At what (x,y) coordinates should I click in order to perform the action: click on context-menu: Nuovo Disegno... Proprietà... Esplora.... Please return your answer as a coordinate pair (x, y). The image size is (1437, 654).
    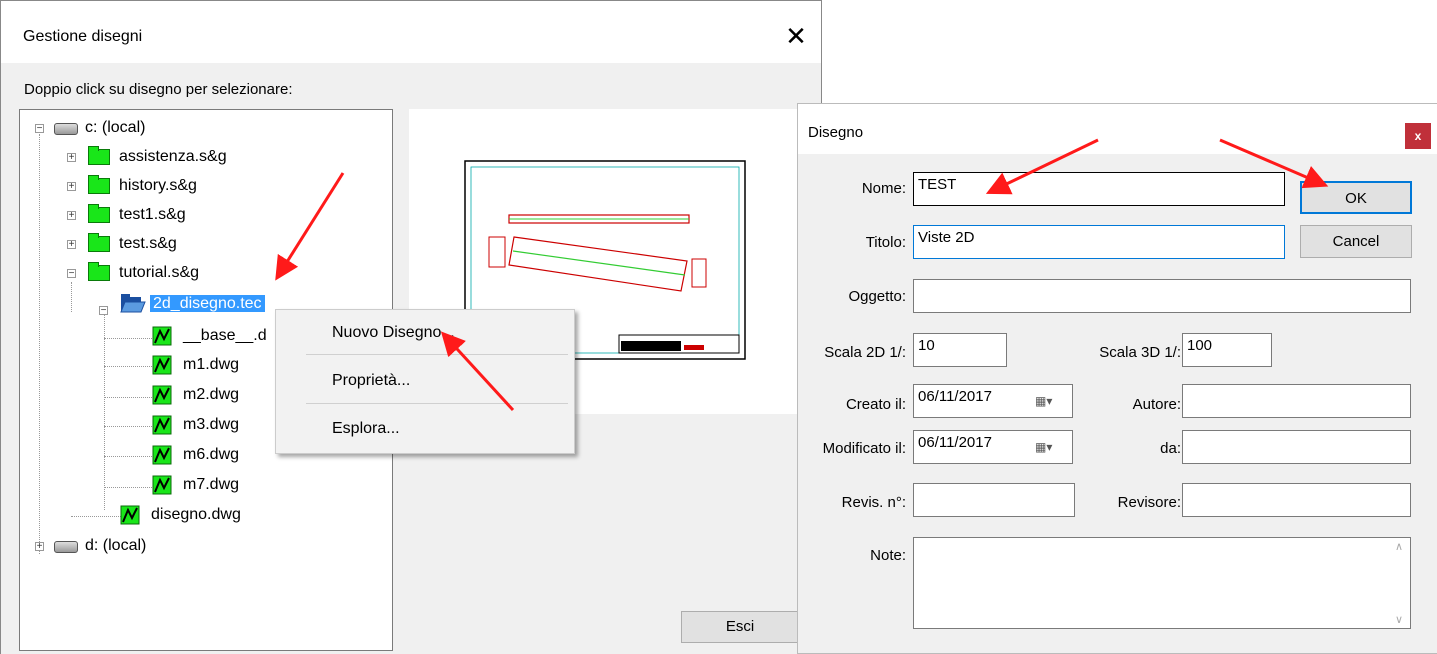
    Looking at the image, I should click on (425, 381).